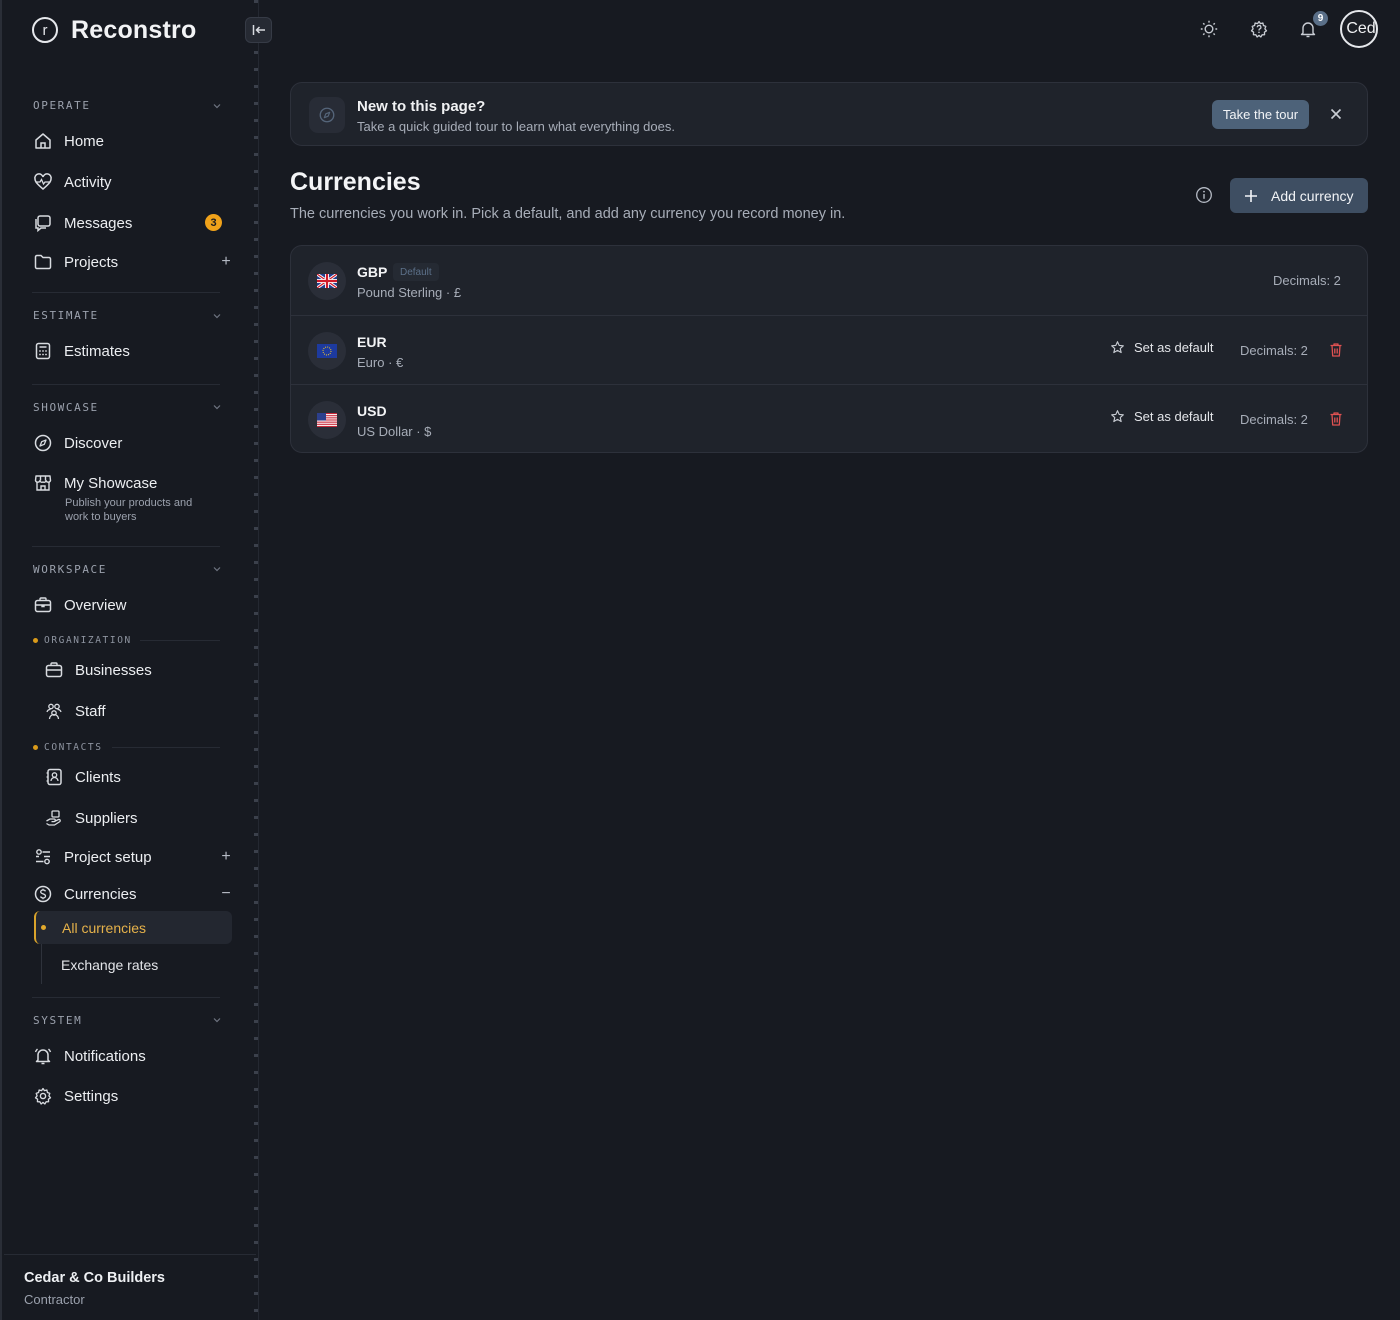  Describe the element at coordinates (80, 605) in the screenshot. I see `sidebar-item-overview: Overview` at that location.